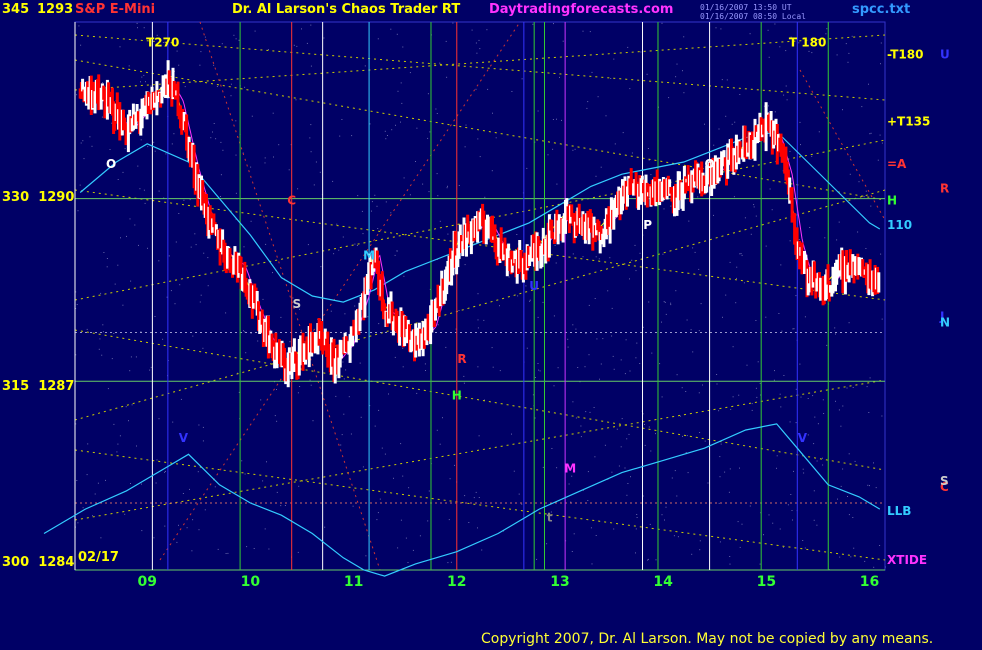 This screenshot has height=650, width=982. Describe the element at coordinates (899, 511) in the screenshot. I see `right-margin-label: LLB` at that location.